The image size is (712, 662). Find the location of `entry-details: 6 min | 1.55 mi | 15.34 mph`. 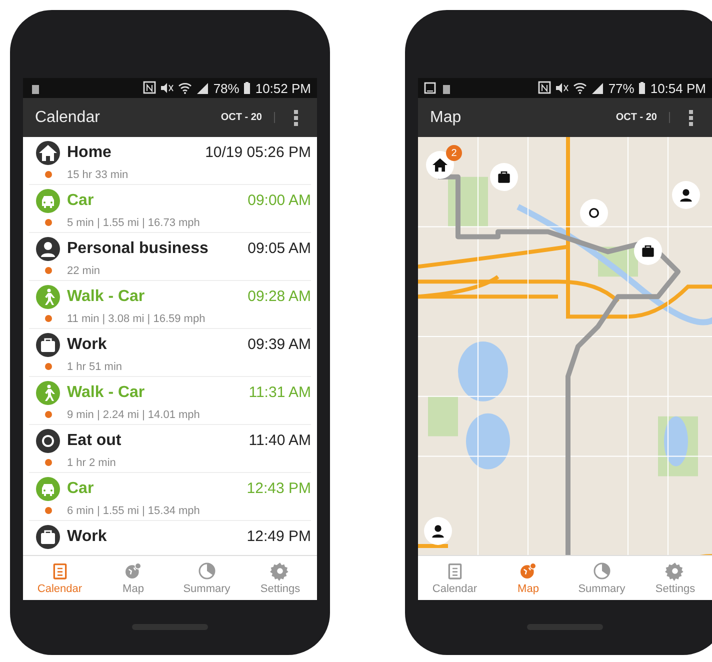

entry-details: 6 min | 1.55 mi | 15.34 mph is located at coordinates (134, 510).